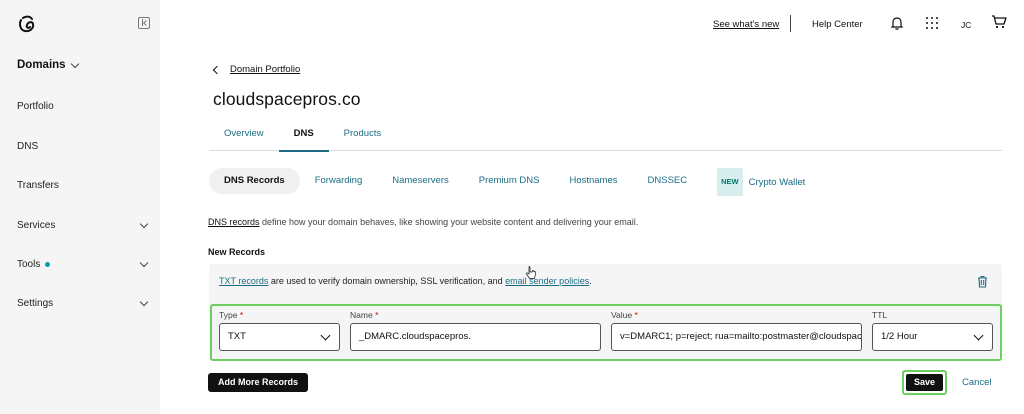 The height and width of the screenshot is (414, 1024). I want to click on breadcrumb: Domain Portfolio, so click(256, 69).